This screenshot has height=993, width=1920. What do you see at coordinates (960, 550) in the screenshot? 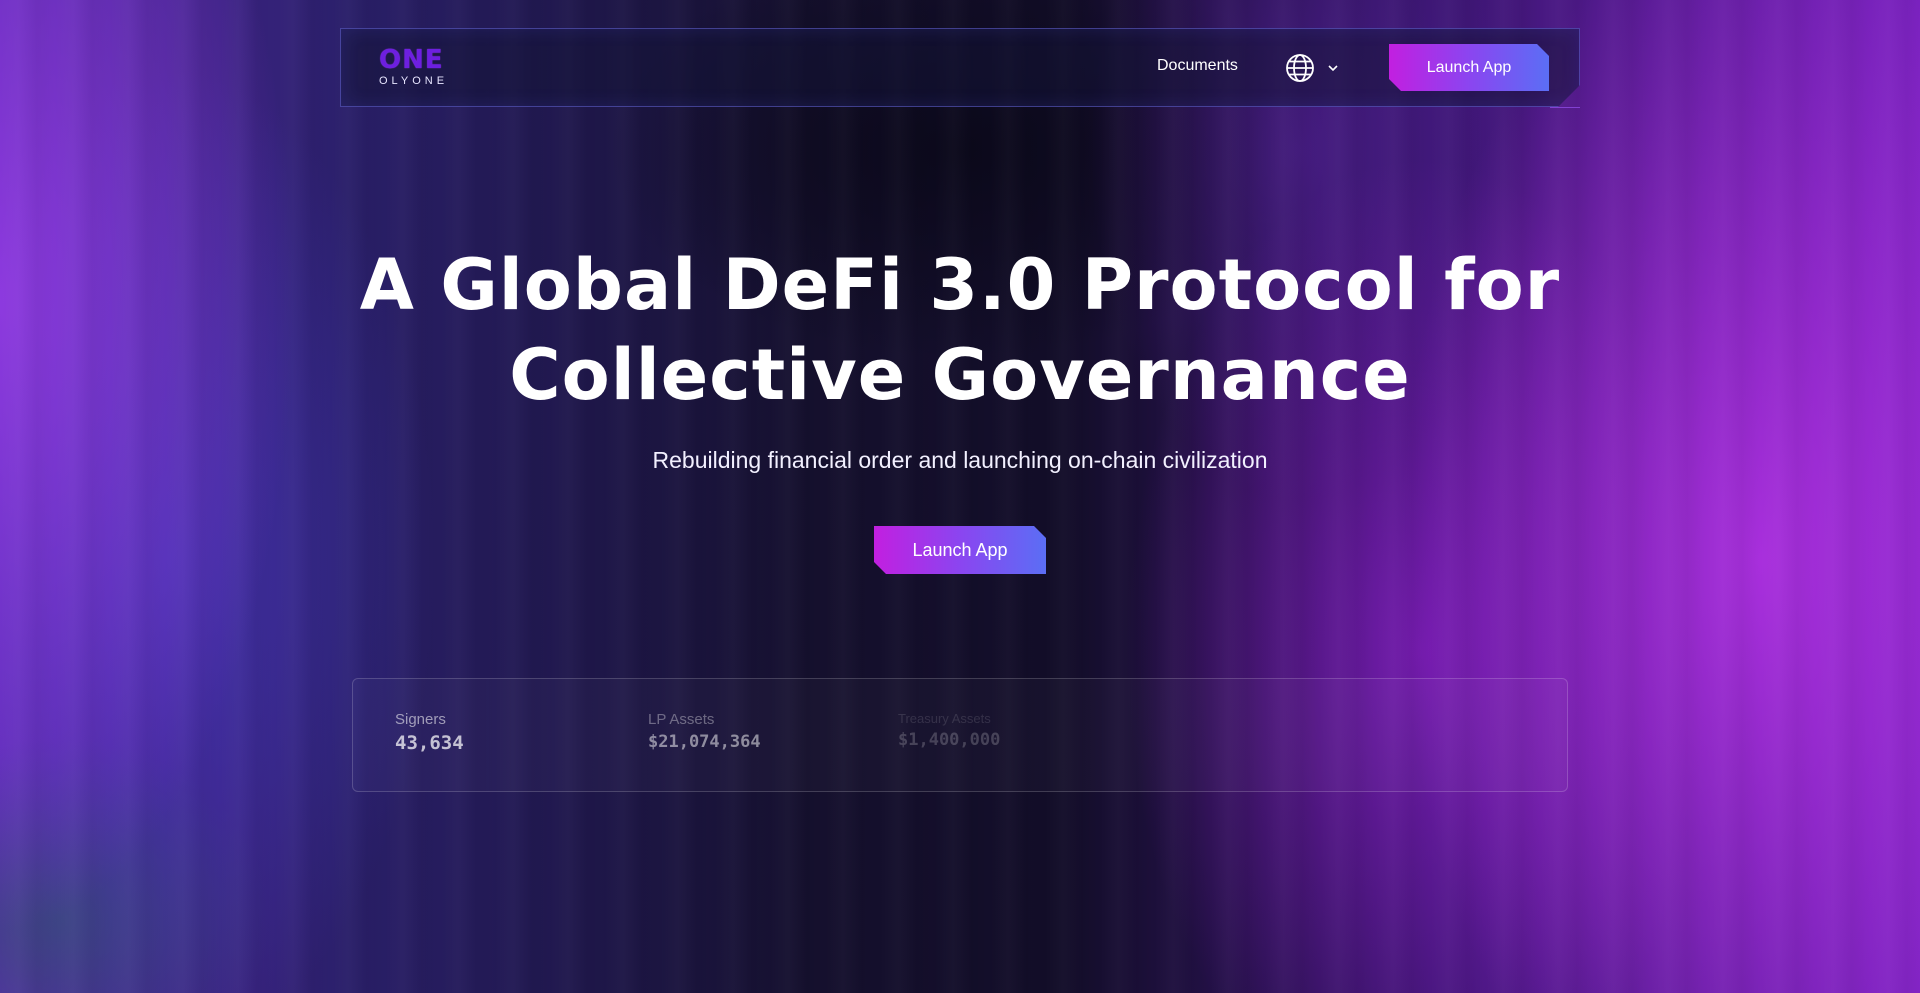
I see `hero-launch-app-button: Launch App` at bounding box center [960, 550].